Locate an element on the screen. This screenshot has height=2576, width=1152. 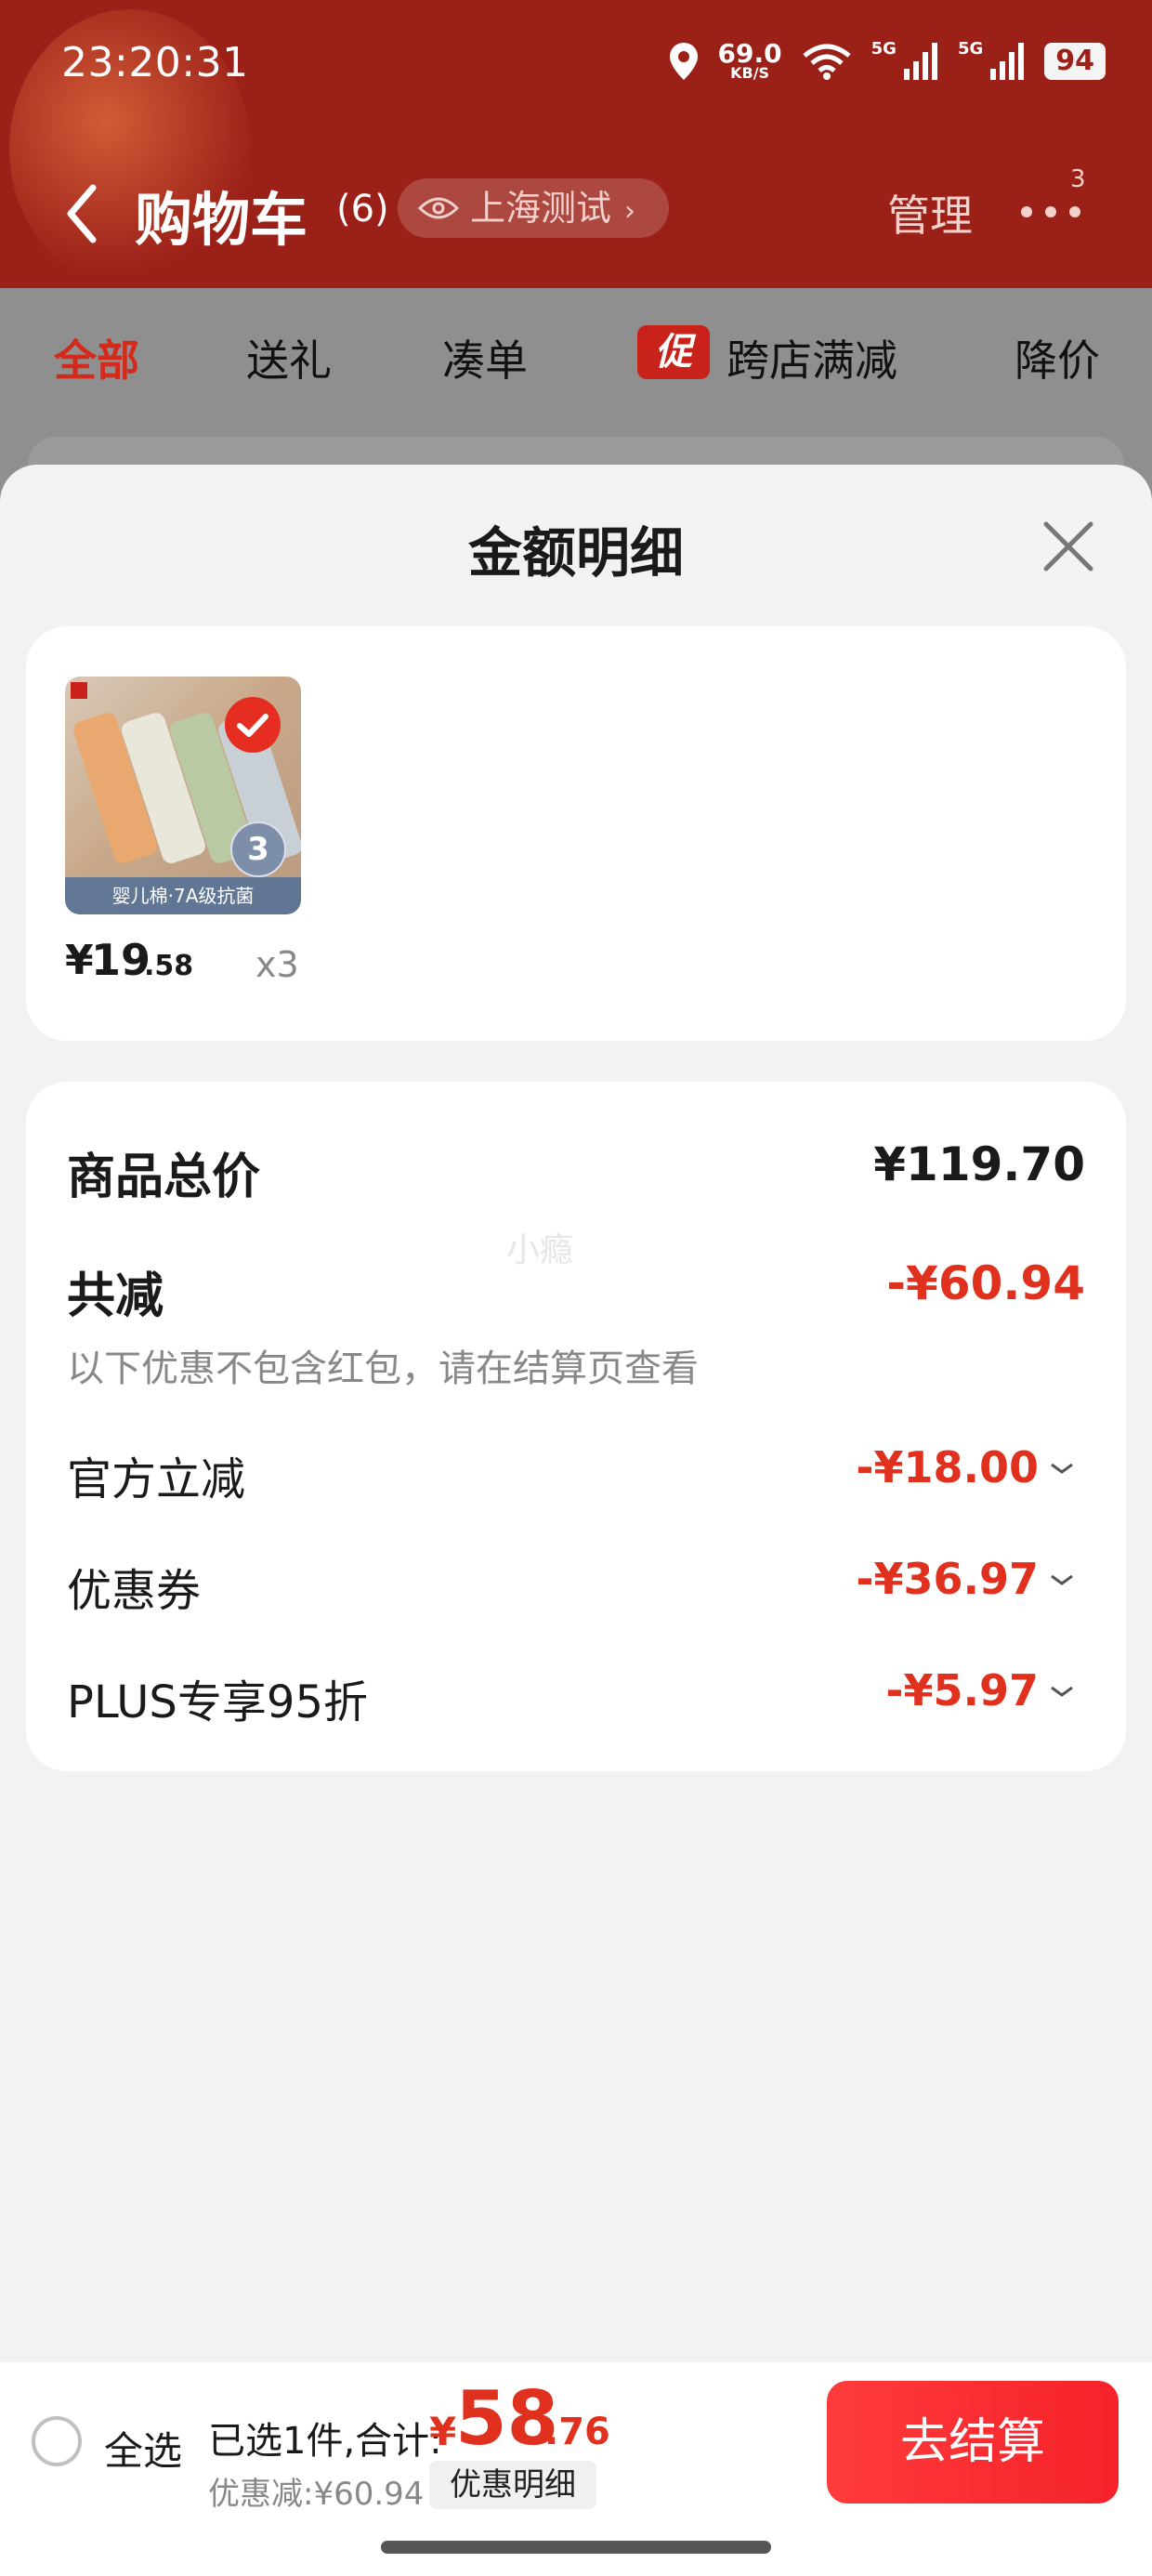
network-type-2: 5G is located at coordinates (970, 48).